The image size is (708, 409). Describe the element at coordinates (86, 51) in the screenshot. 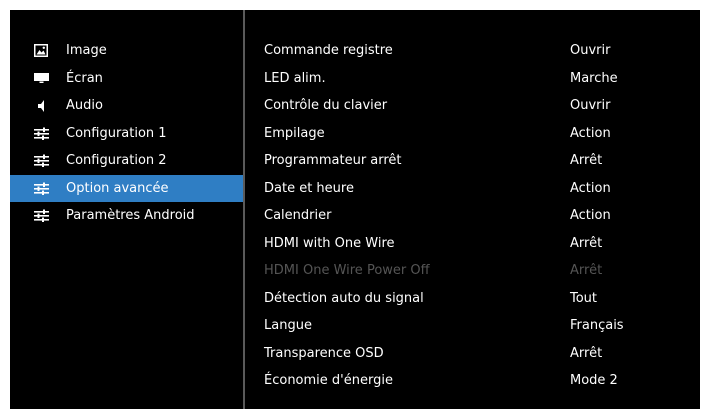

I see `sidebar-item-label: Image` at that location.